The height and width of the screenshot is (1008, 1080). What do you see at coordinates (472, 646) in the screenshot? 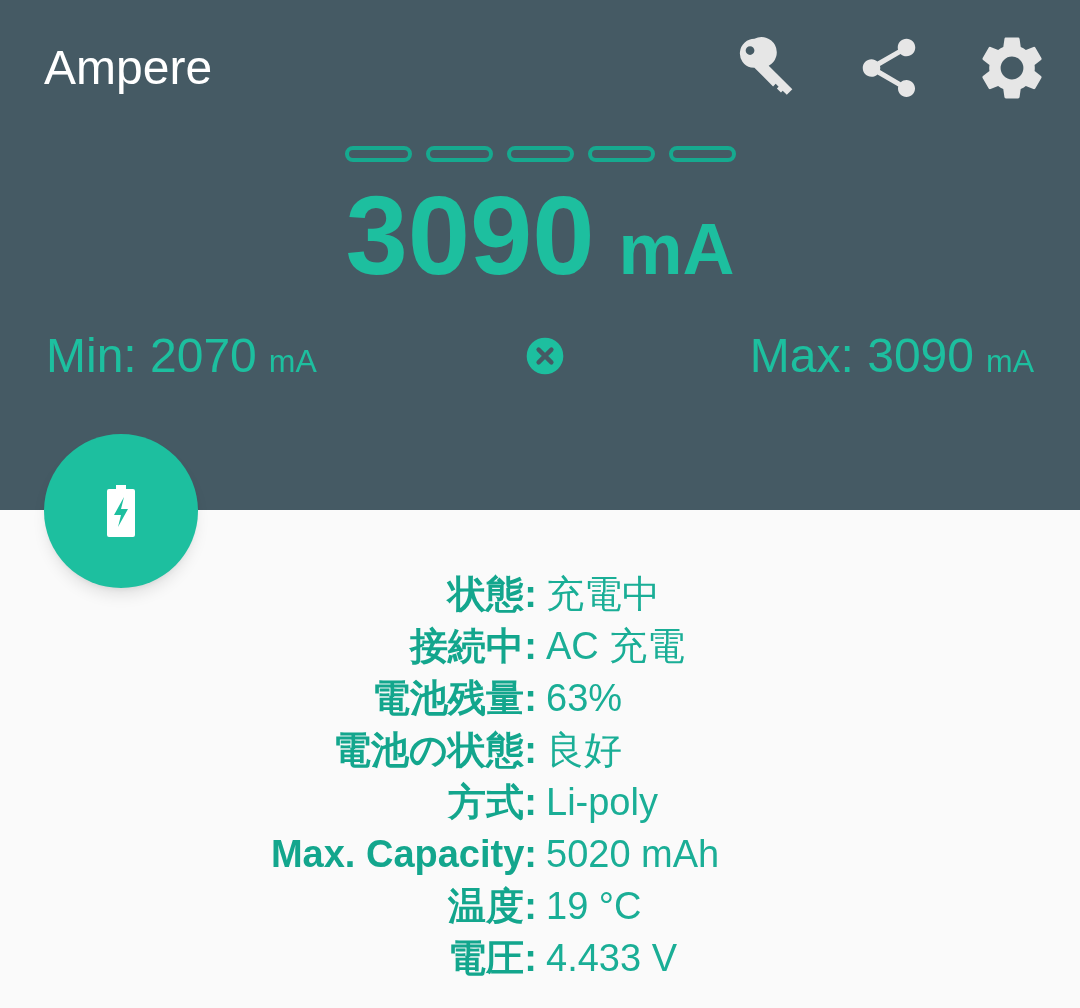
I see `info-label: 接続中:` at bounding box center [472, 646].